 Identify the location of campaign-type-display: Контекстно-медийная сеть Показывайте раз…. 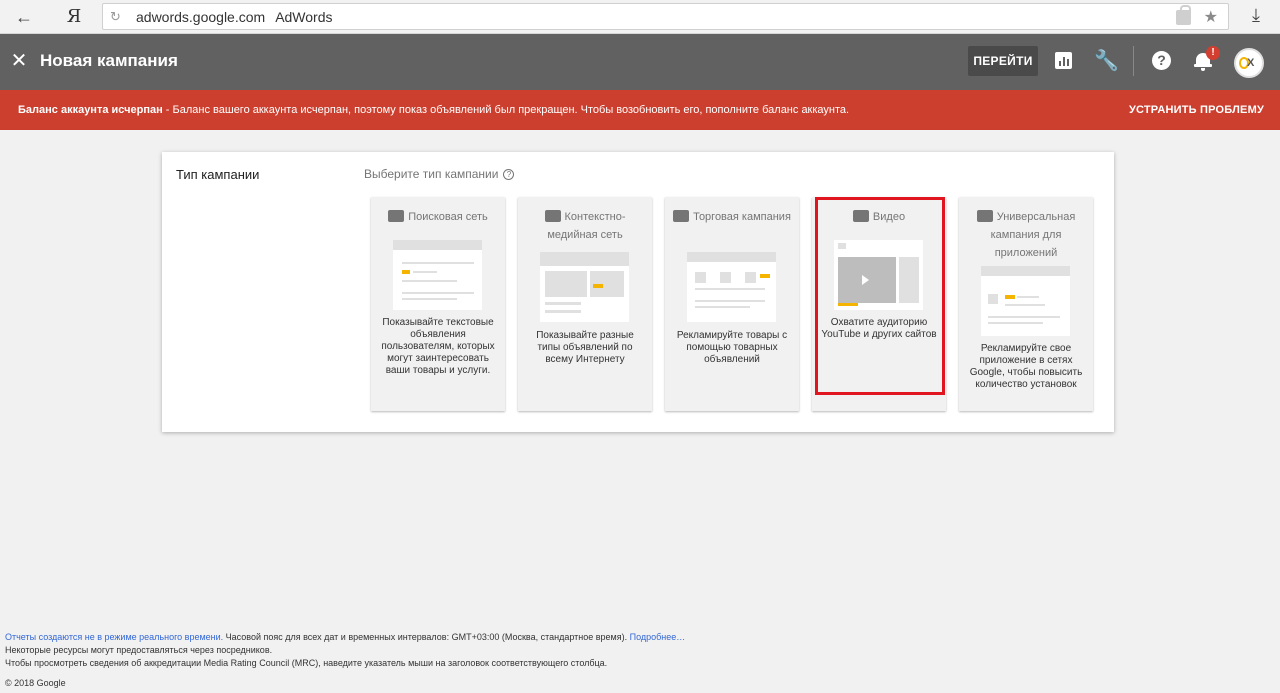
(585, 304).